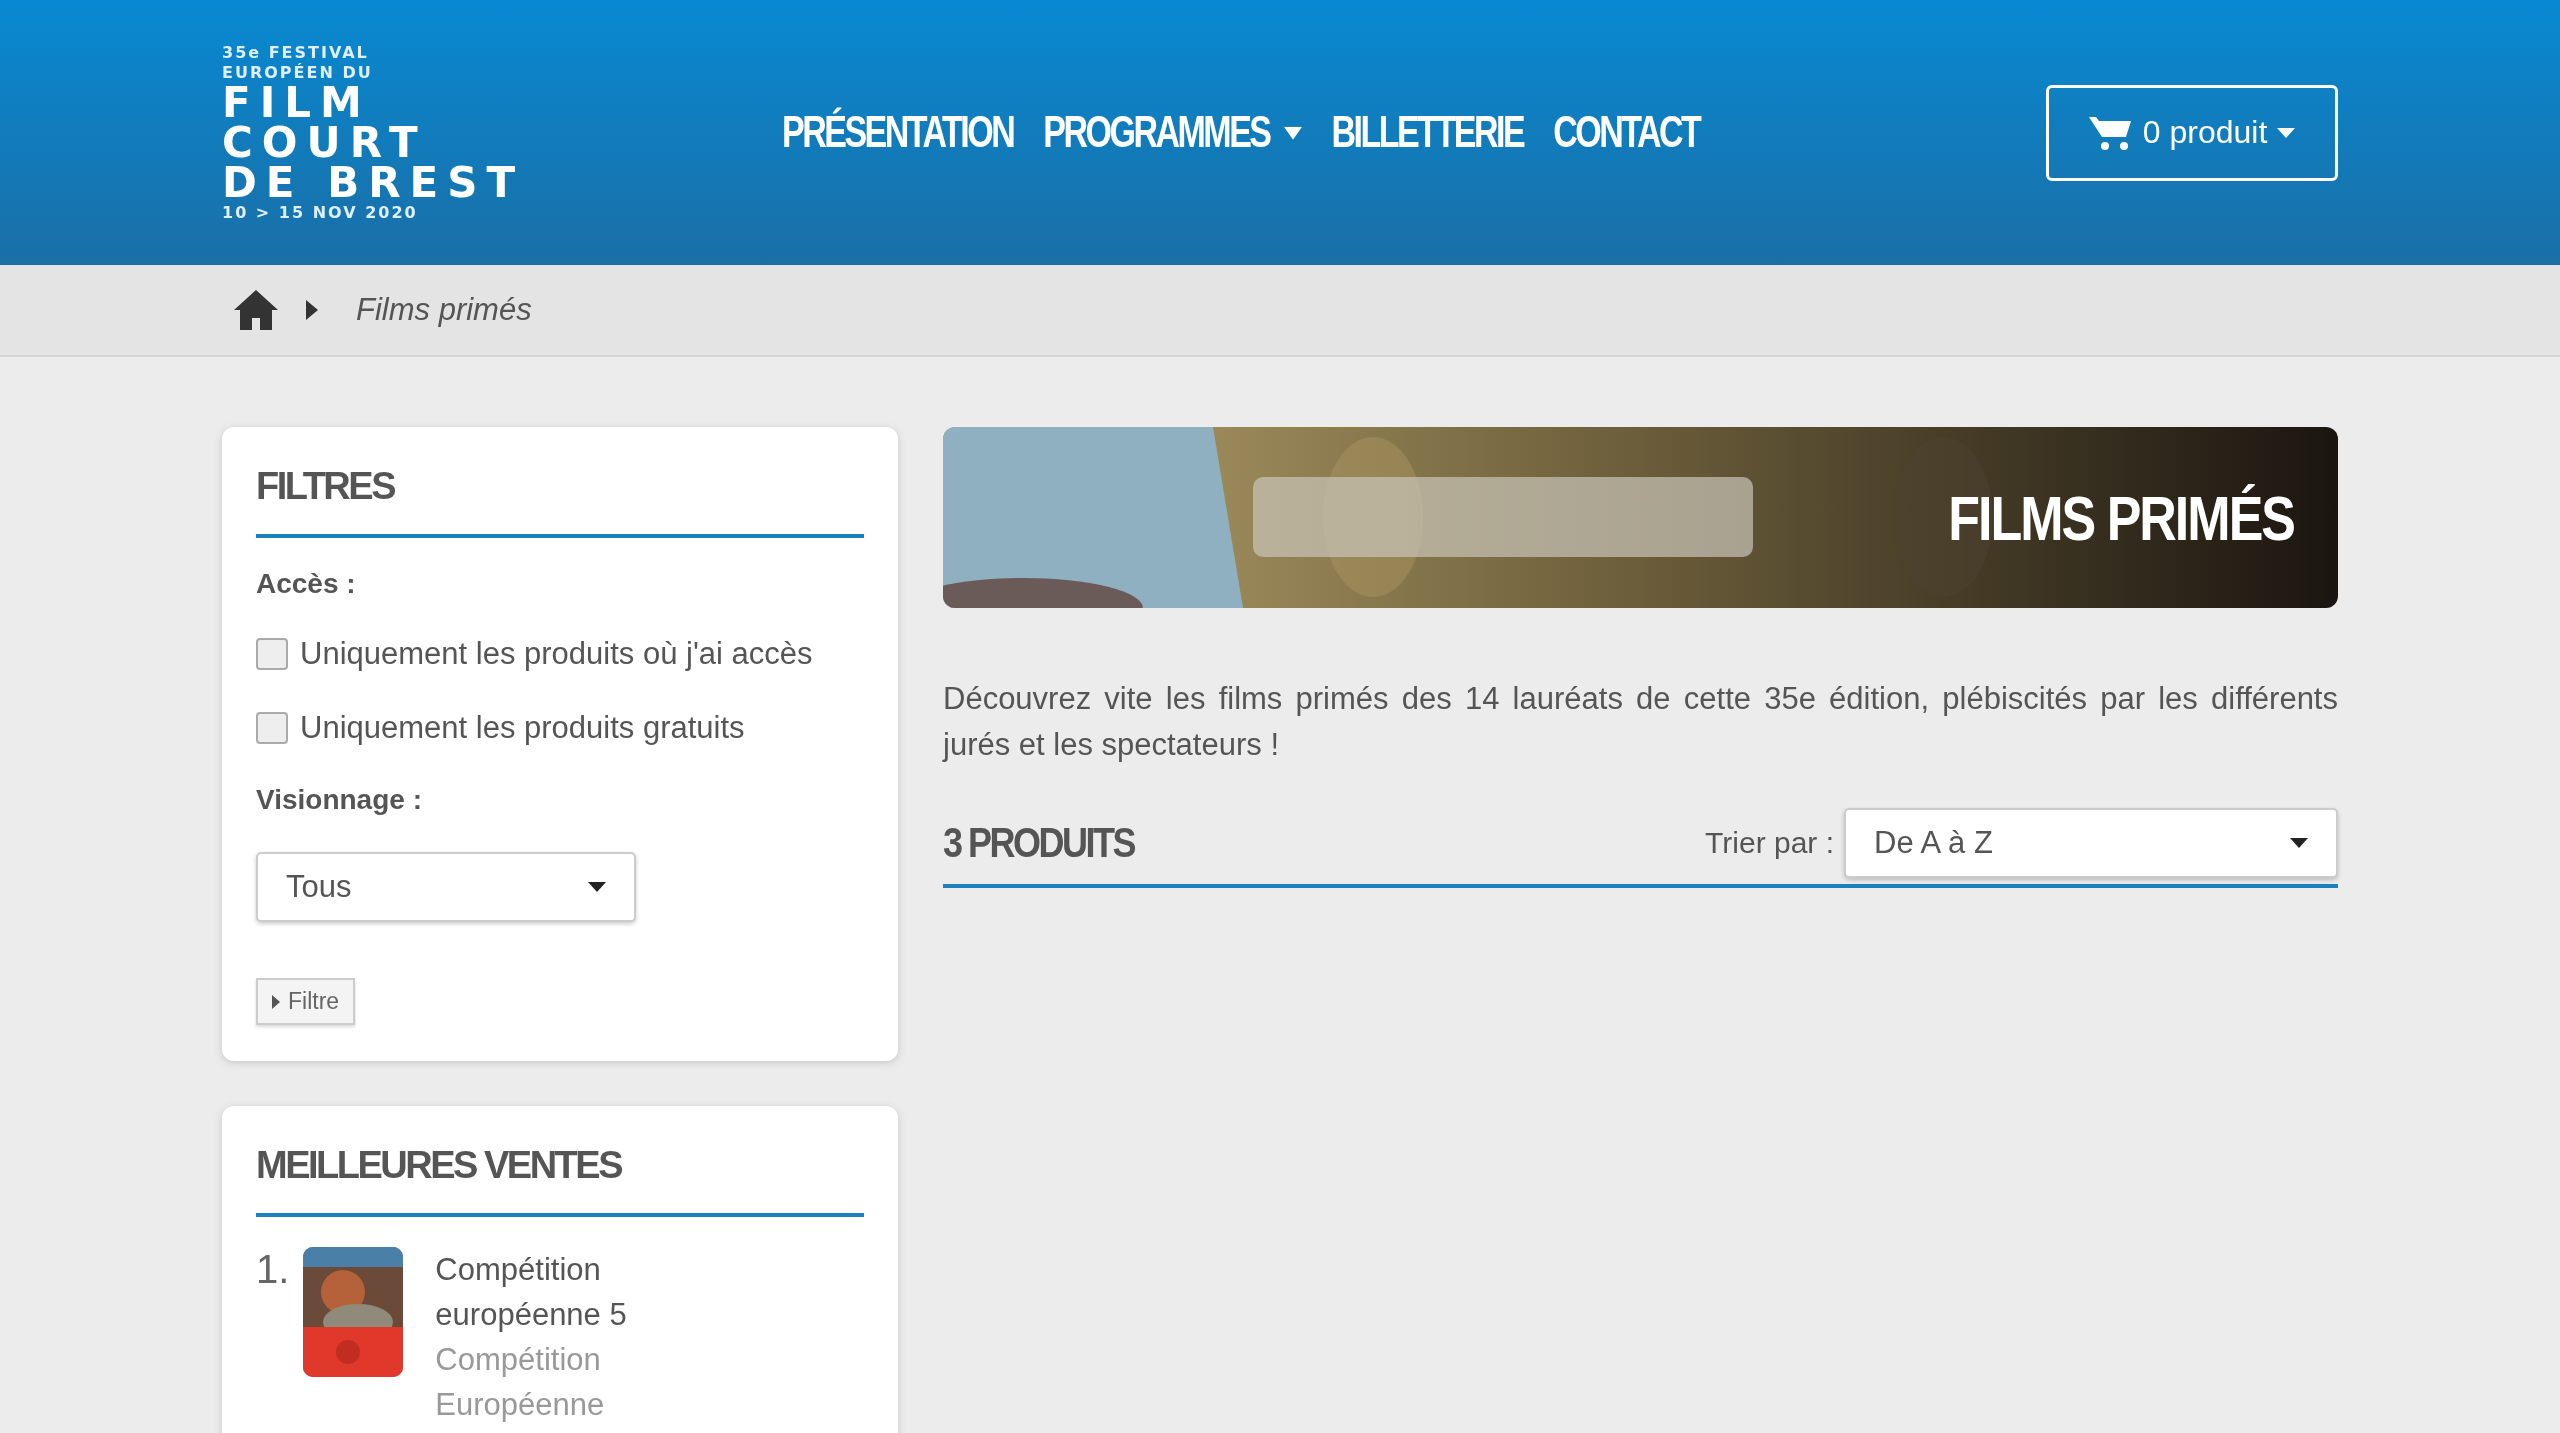  Describe the element at coordinates (444, 310) in the screenshot. I see `breadcrumb-current: Films primés` at that location.